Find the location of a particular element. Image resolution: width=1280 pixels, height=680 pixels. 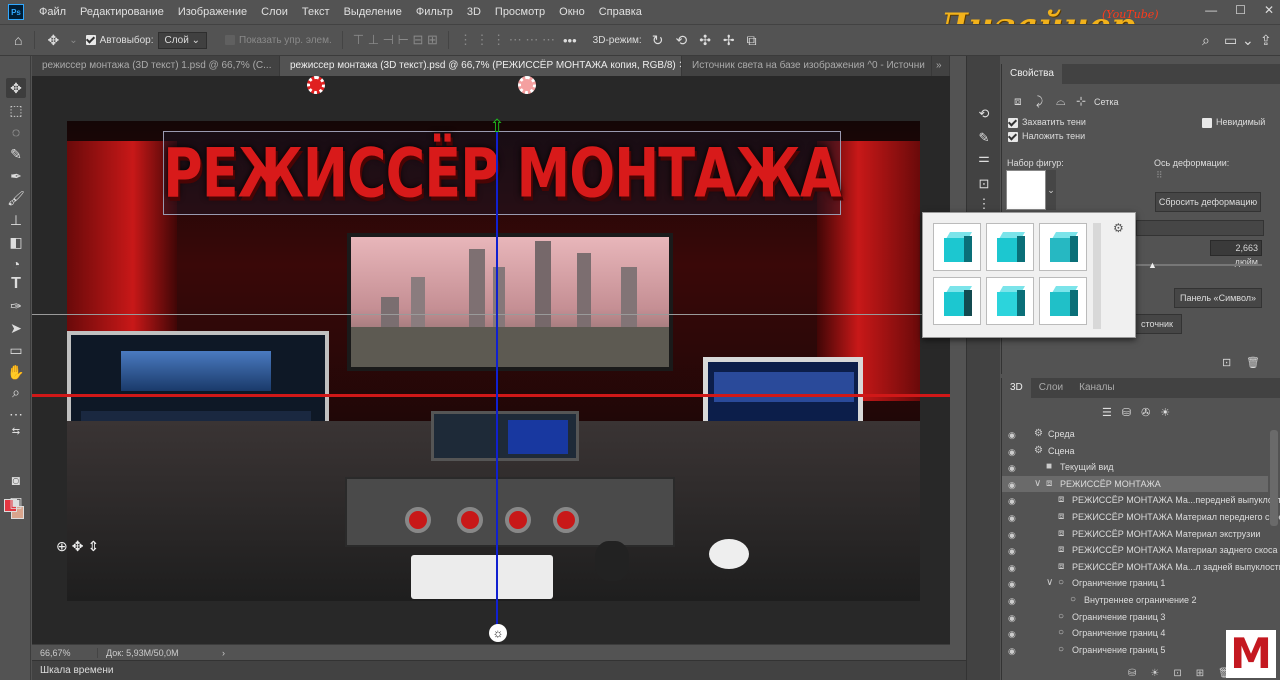

tabs-overflow-button: » is located at coordinates (941, 66).